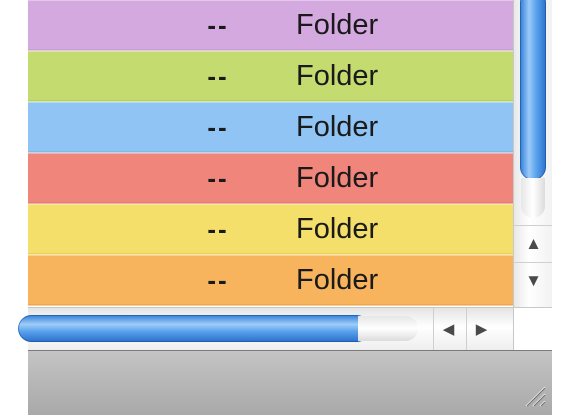 The image size is (564, 415). What do you see at coordinates (14, 207) in the screenshot?
I see `window-left-edge` at bounding box center [14, 207].